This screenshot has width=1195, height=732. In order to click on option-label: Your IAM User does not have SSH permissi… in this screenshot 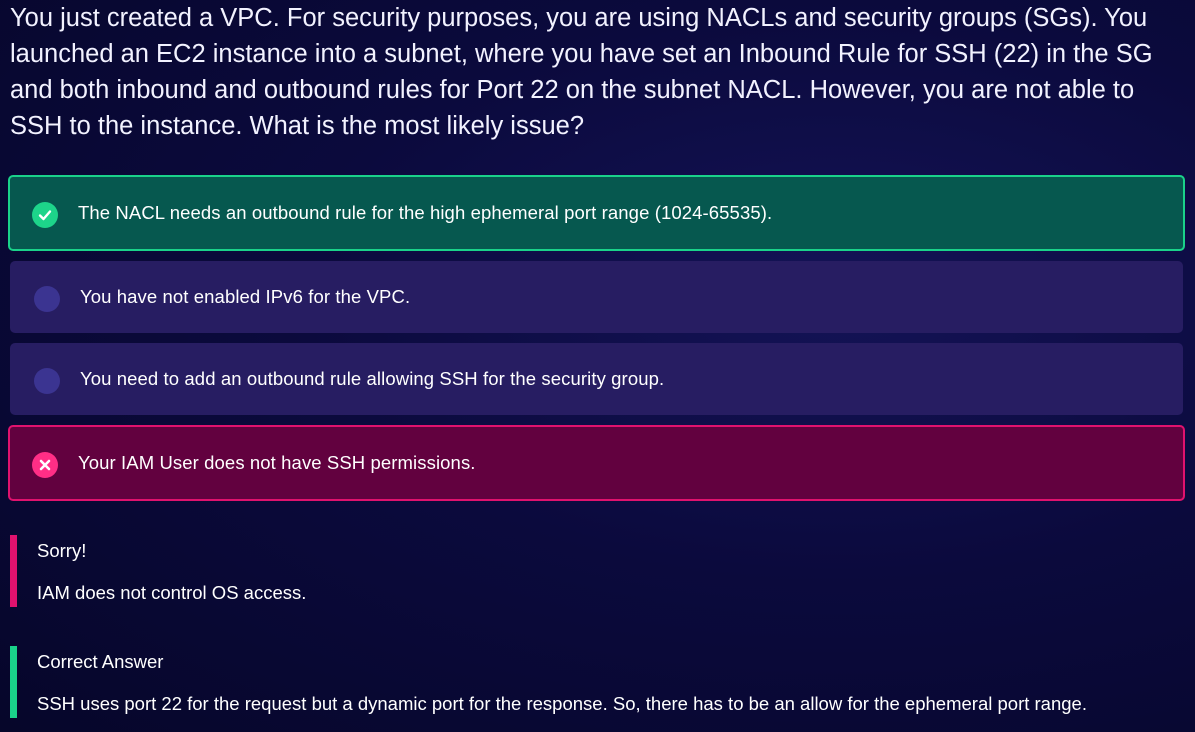, I will do `click(277, 462)`.